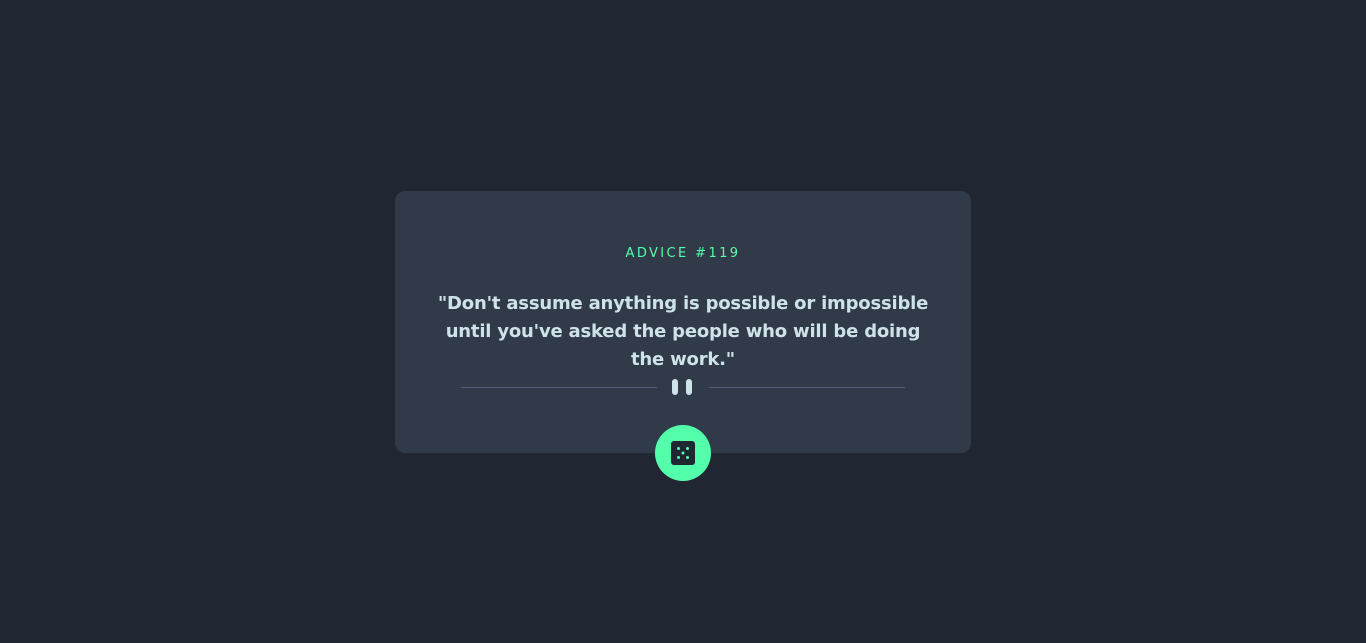 The height and width of the screenshot is (643, 1366). Describe the element at coordinates (807, 387) in the screenshot. I see `divider-line-right` at that location.